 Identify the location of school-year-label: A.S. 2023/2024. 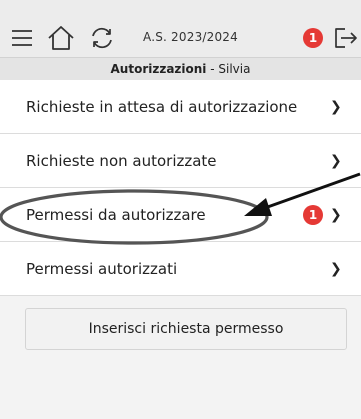
(190, 37).